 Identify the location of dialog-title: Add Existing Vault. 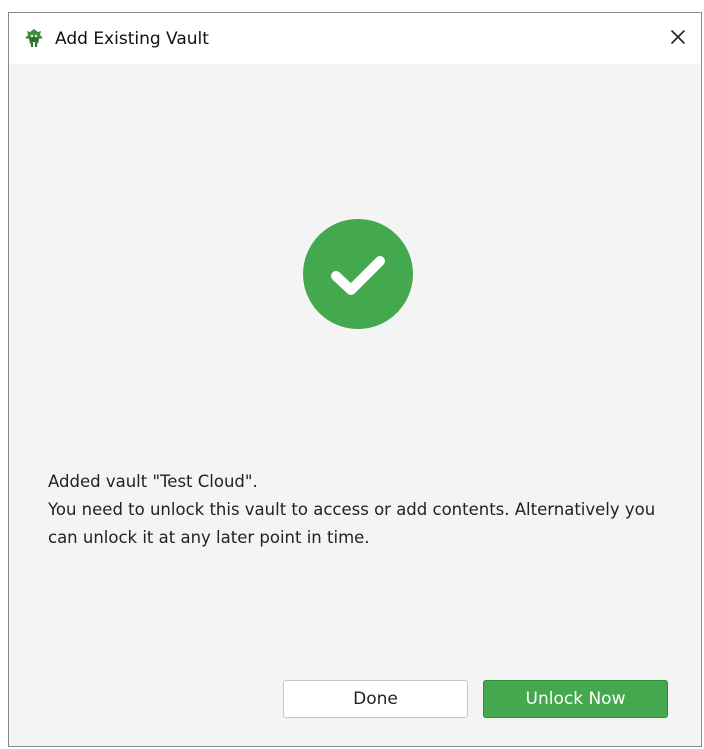
(132, 39).